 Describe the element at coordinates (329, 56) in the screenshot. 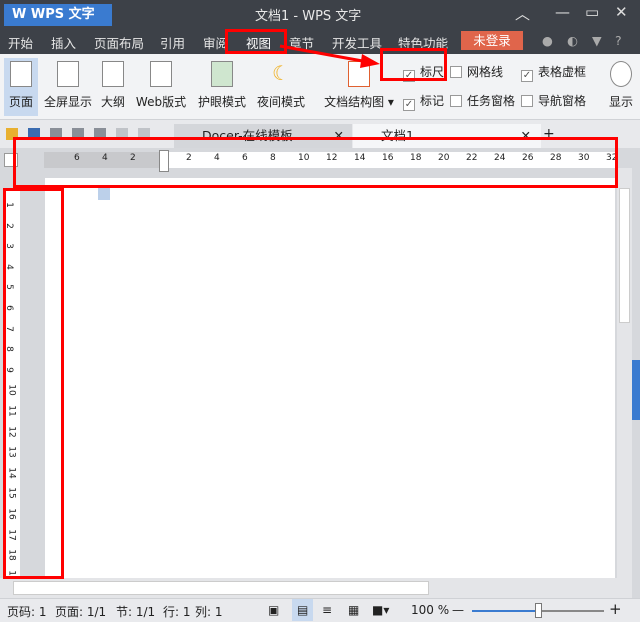

I see `annotation-arrow` at that location.